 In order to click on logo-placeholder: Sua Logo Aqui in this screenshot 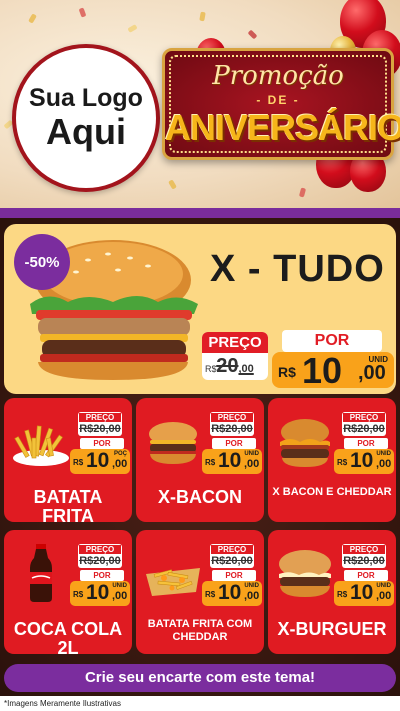, I will do `click(86, 118)`.